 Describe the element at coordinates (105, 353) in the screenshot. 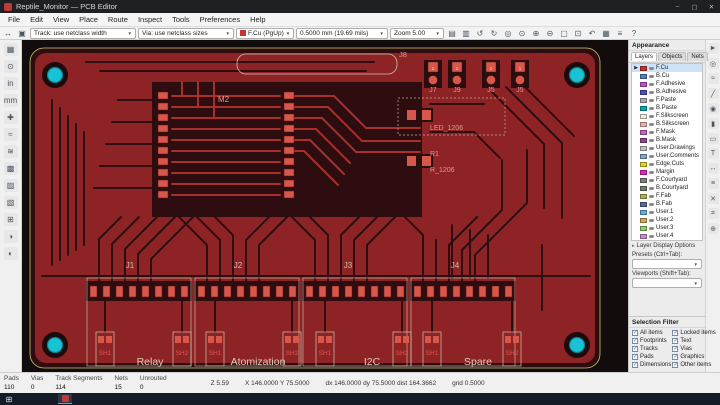

I see `label-sh: SH1` at that location.